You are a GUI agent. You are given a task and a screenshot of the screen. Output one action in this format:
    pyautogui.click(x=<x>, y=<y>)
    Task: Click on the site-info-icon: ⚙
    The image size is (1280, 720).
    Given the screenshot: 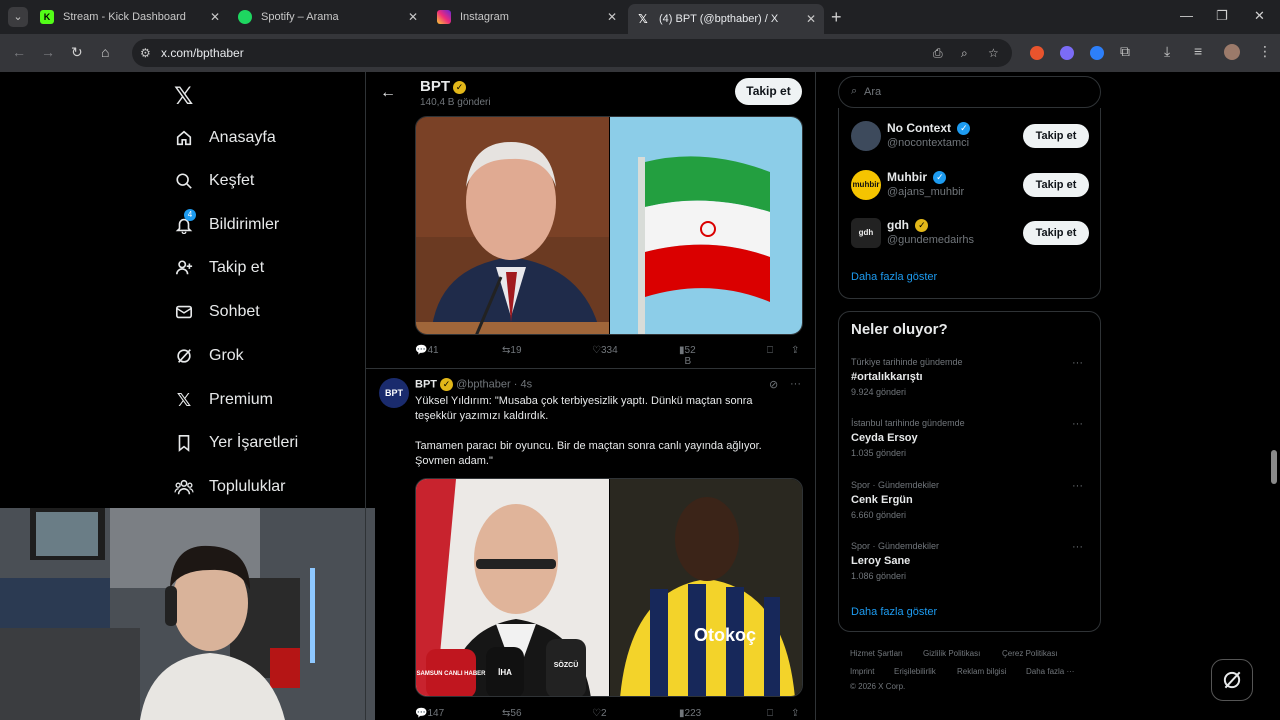 What is the action you would take?
    pyautogui.click(x=145, y=53)
    